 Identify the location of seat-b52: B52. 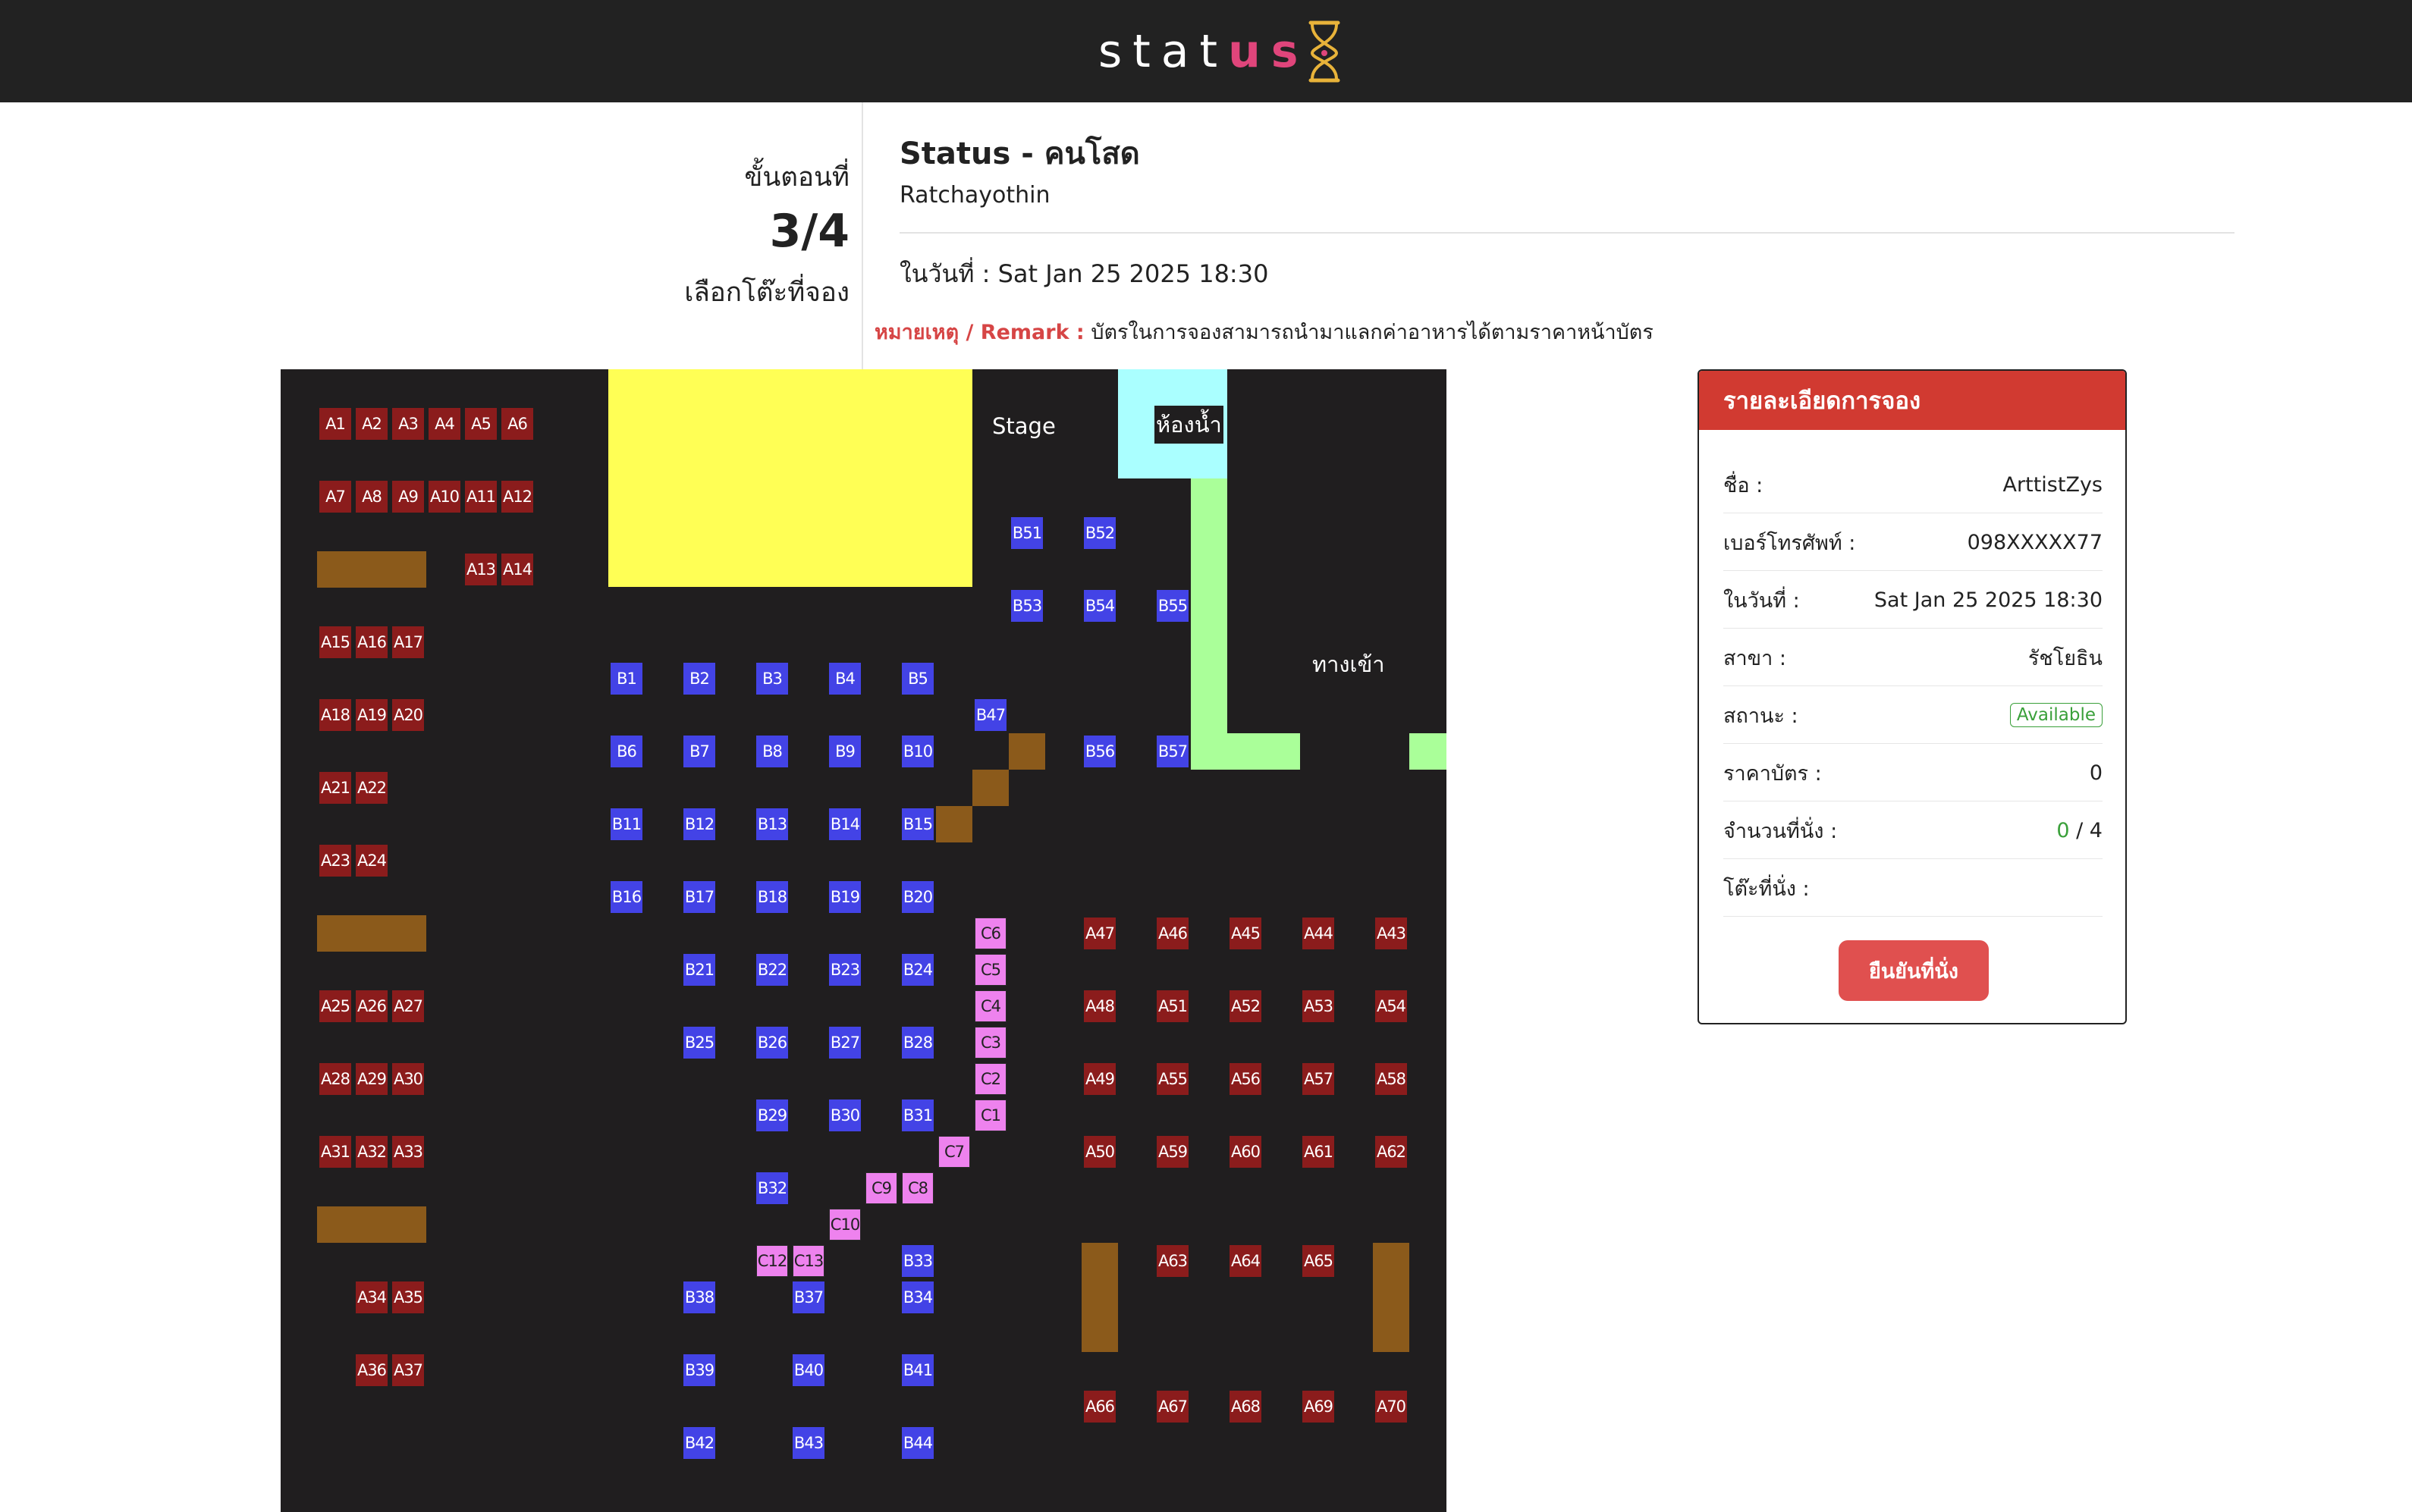
(1100, 533).